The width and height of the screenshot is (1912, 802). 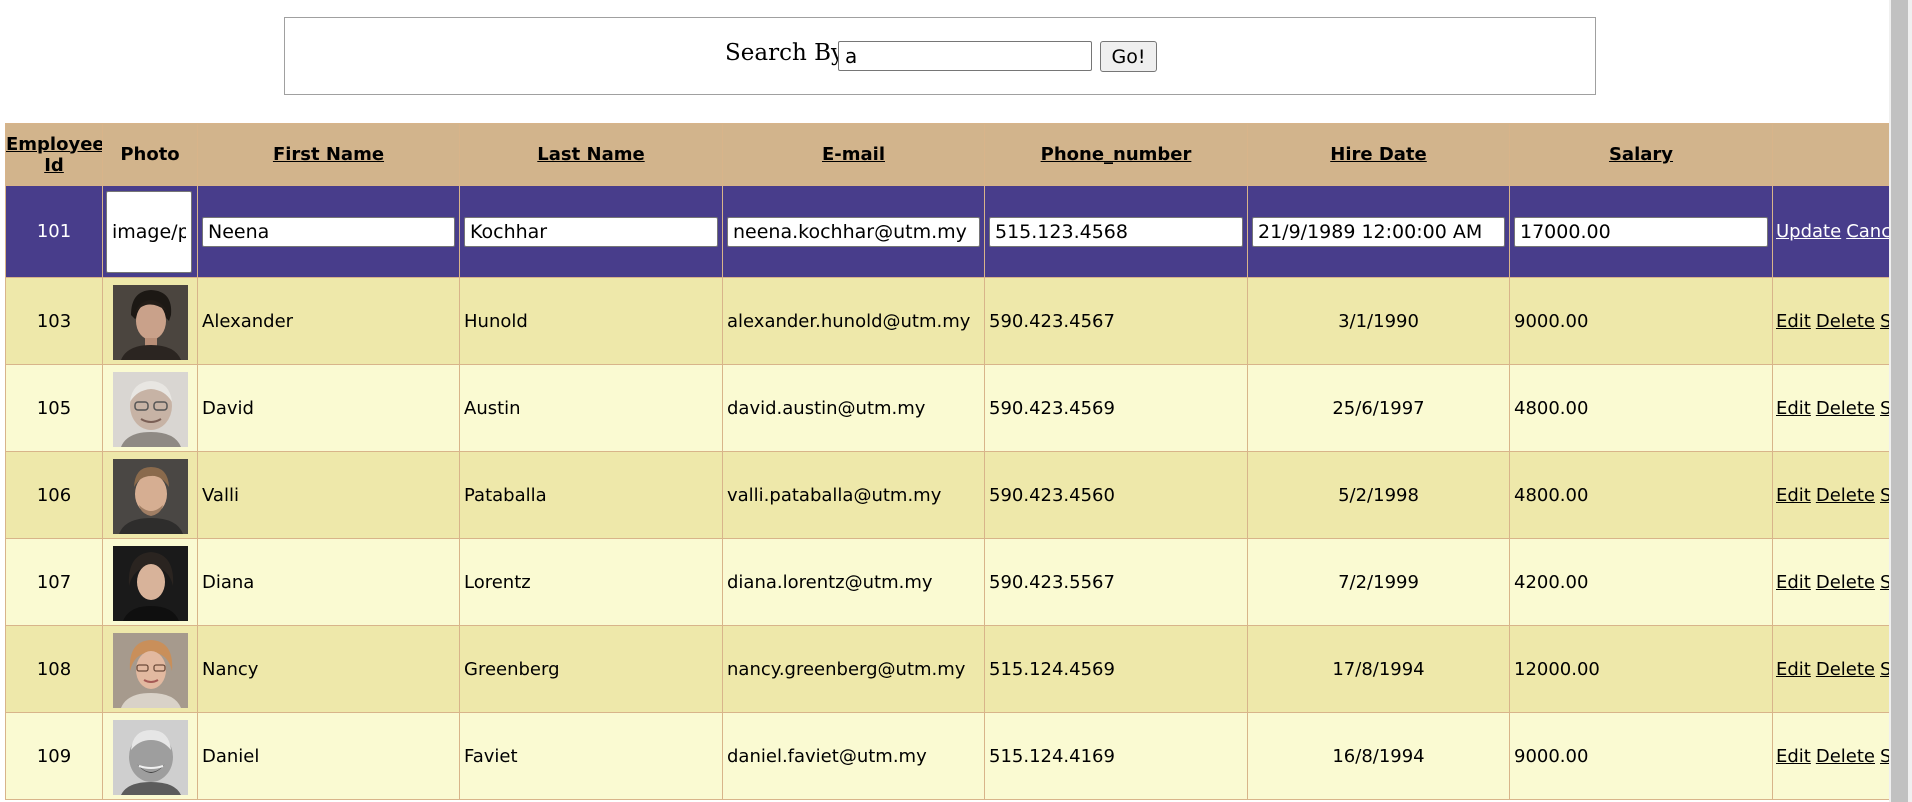 I want to click on photo-path-field, so click(x=149, y=231).